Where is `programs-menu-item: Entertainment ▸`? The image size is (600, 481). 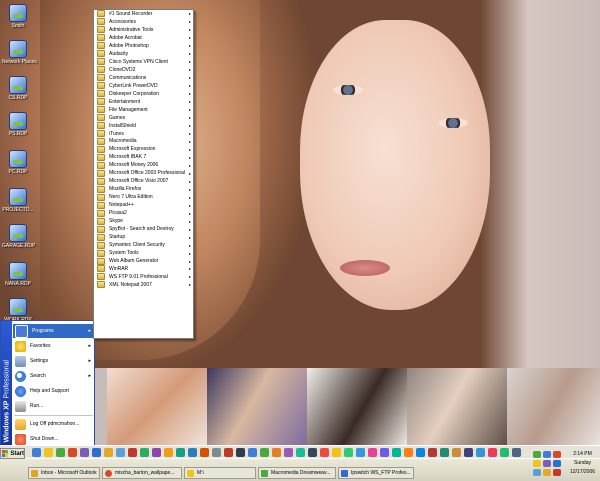
programs-menu-item: Entertainment ▸ is located at coordinates (143, 102).